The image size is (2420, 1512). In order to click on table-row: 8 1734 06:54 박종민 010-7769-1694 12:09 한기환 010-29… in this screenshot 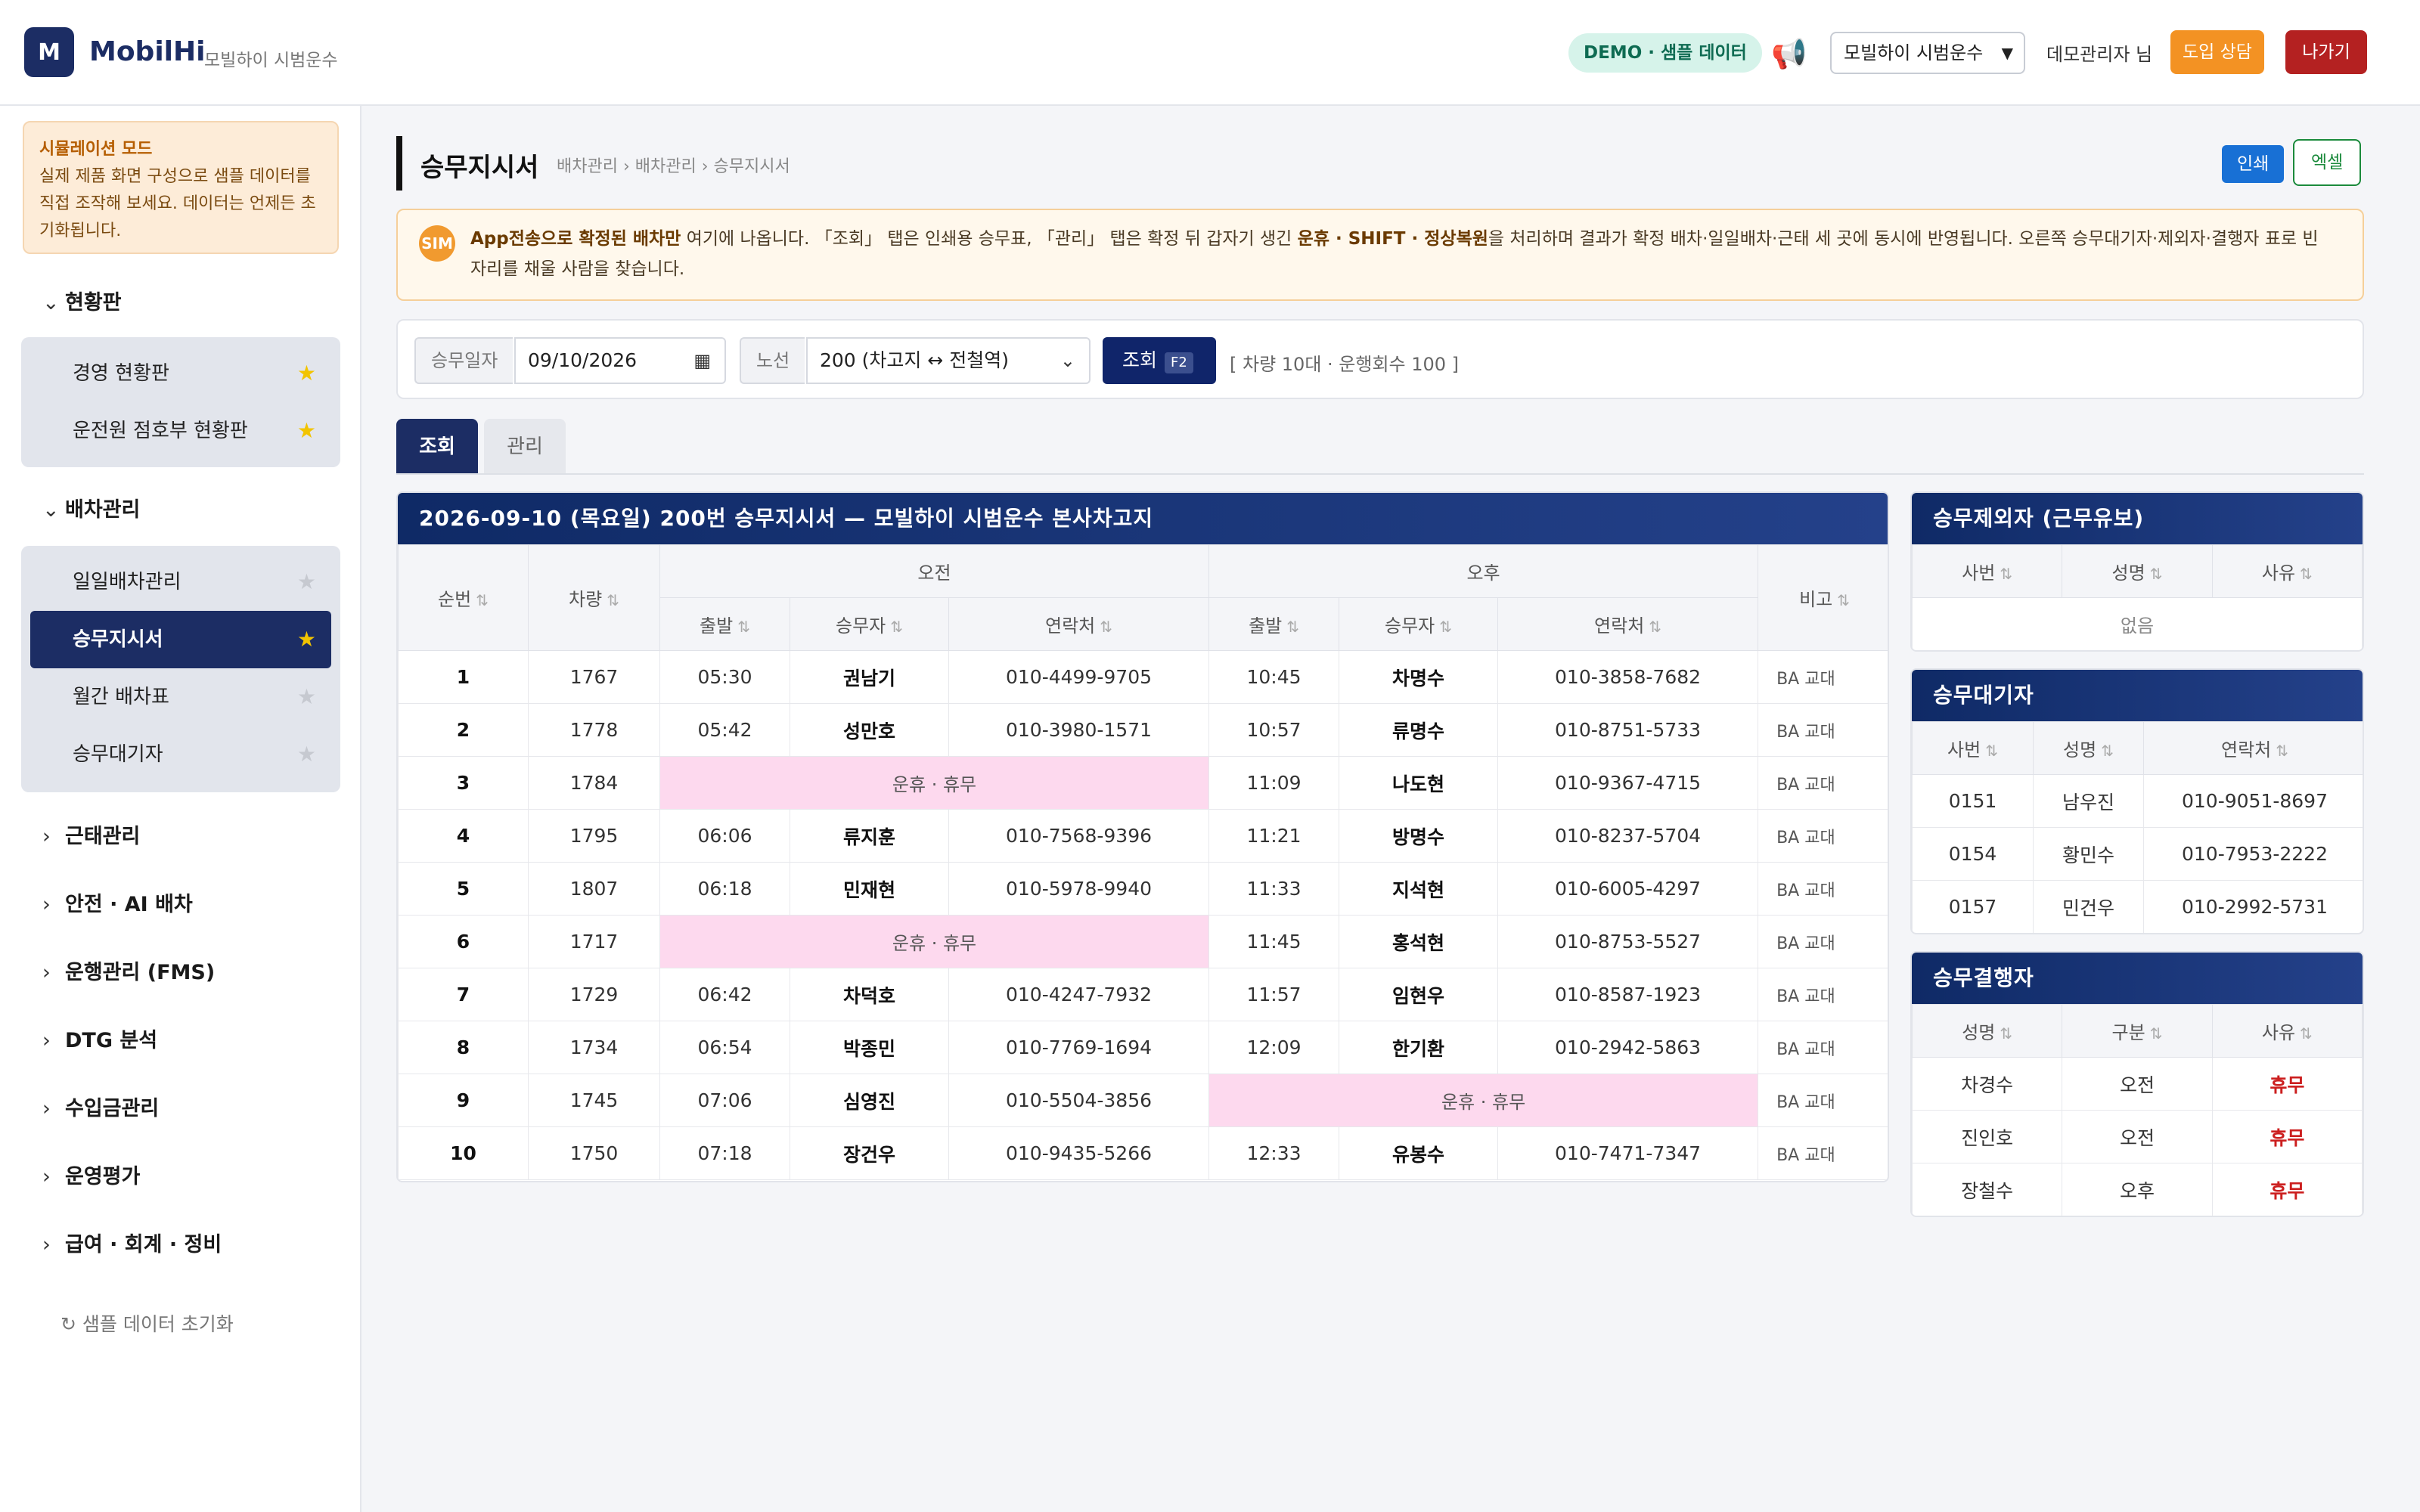, I will do `click(1143, 1047)`.